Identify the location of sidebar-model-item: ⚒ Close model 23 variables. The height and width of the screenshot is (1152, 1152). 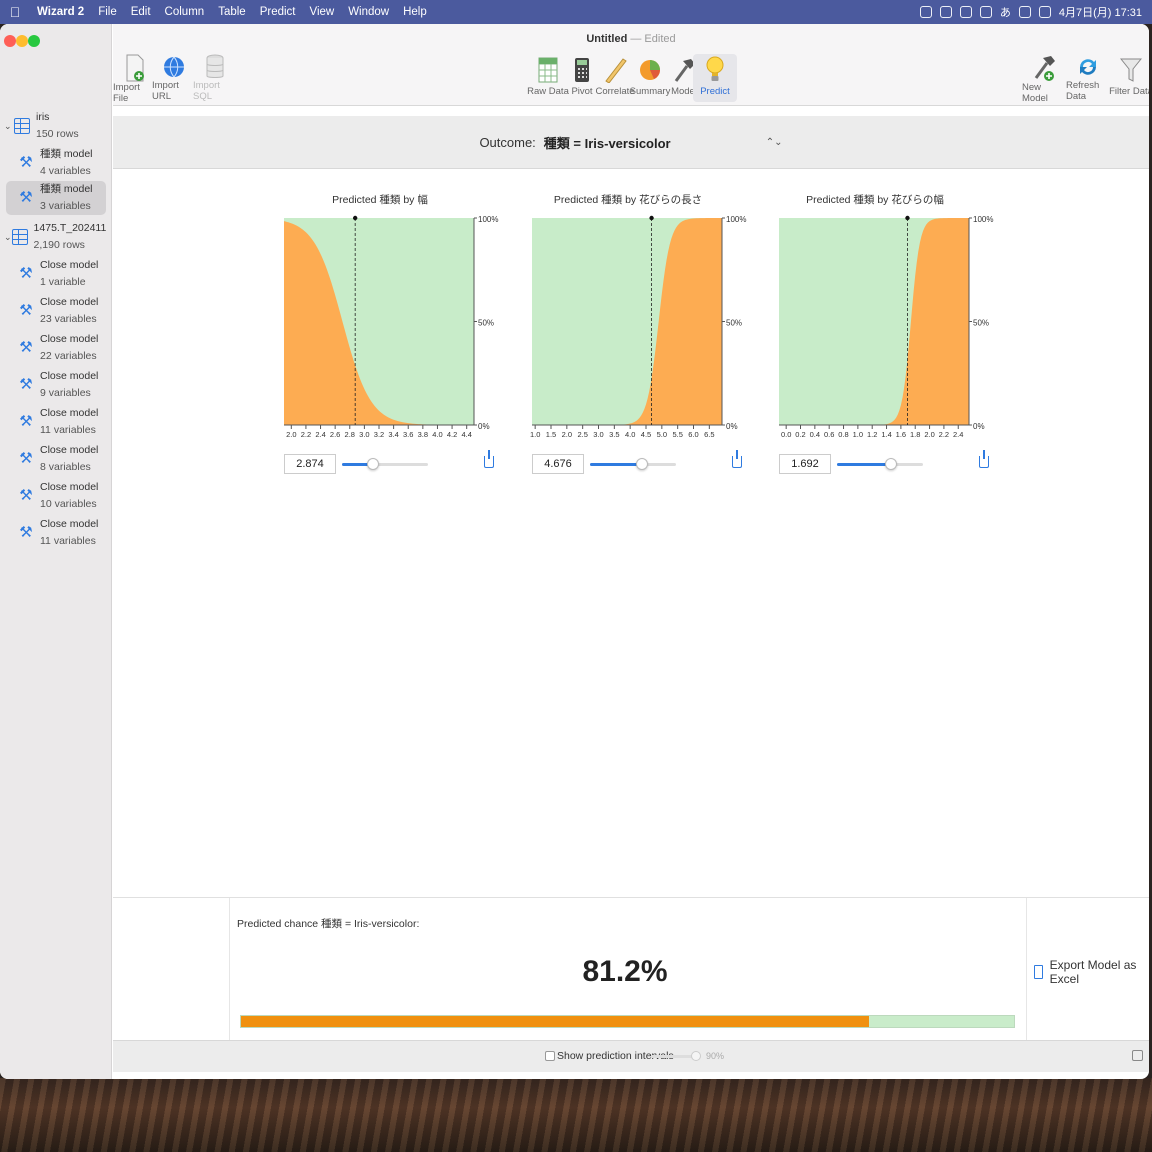
(62, 311).